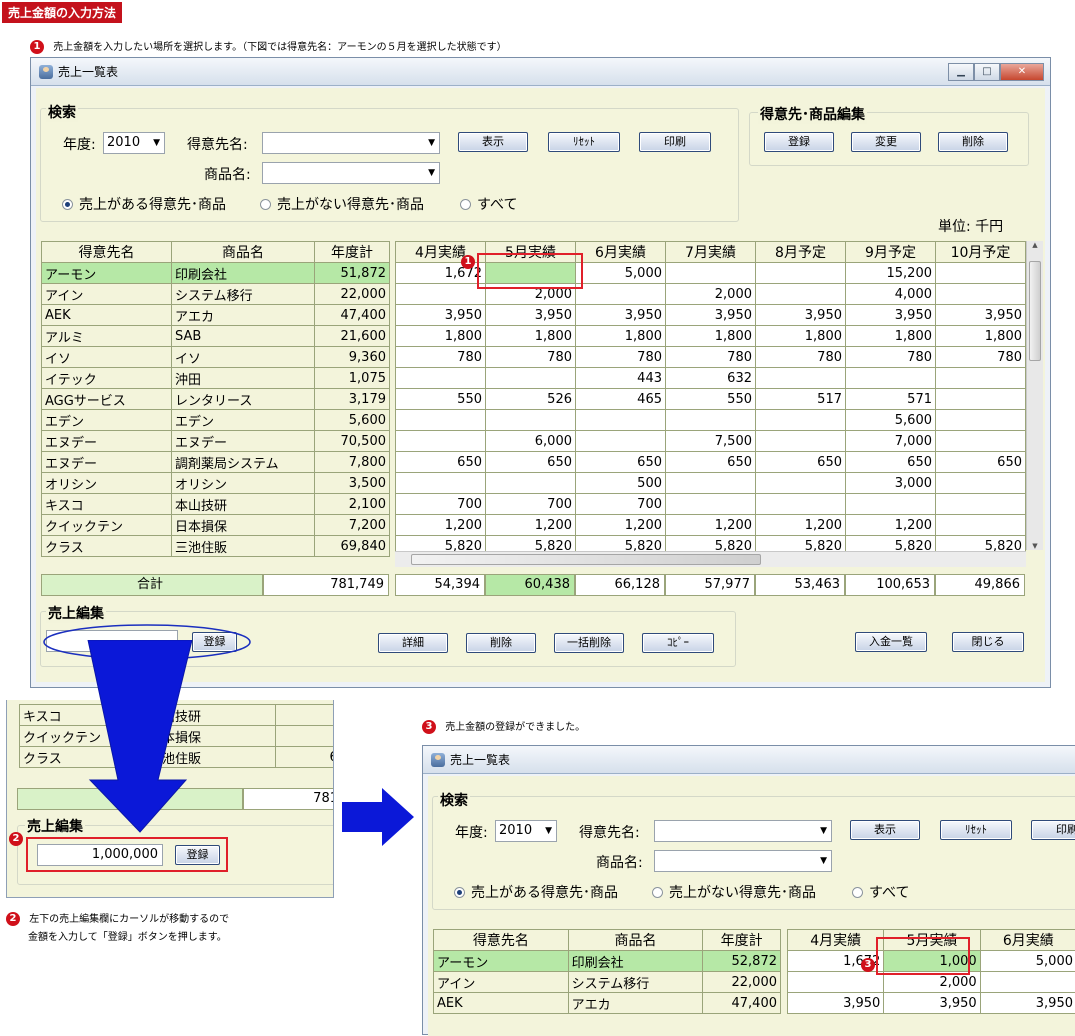  What do you see at coordinates (1035, 245) in the screenshot?
I see `scroll-up-icon: ▲` at bounding box center [1035, 245].